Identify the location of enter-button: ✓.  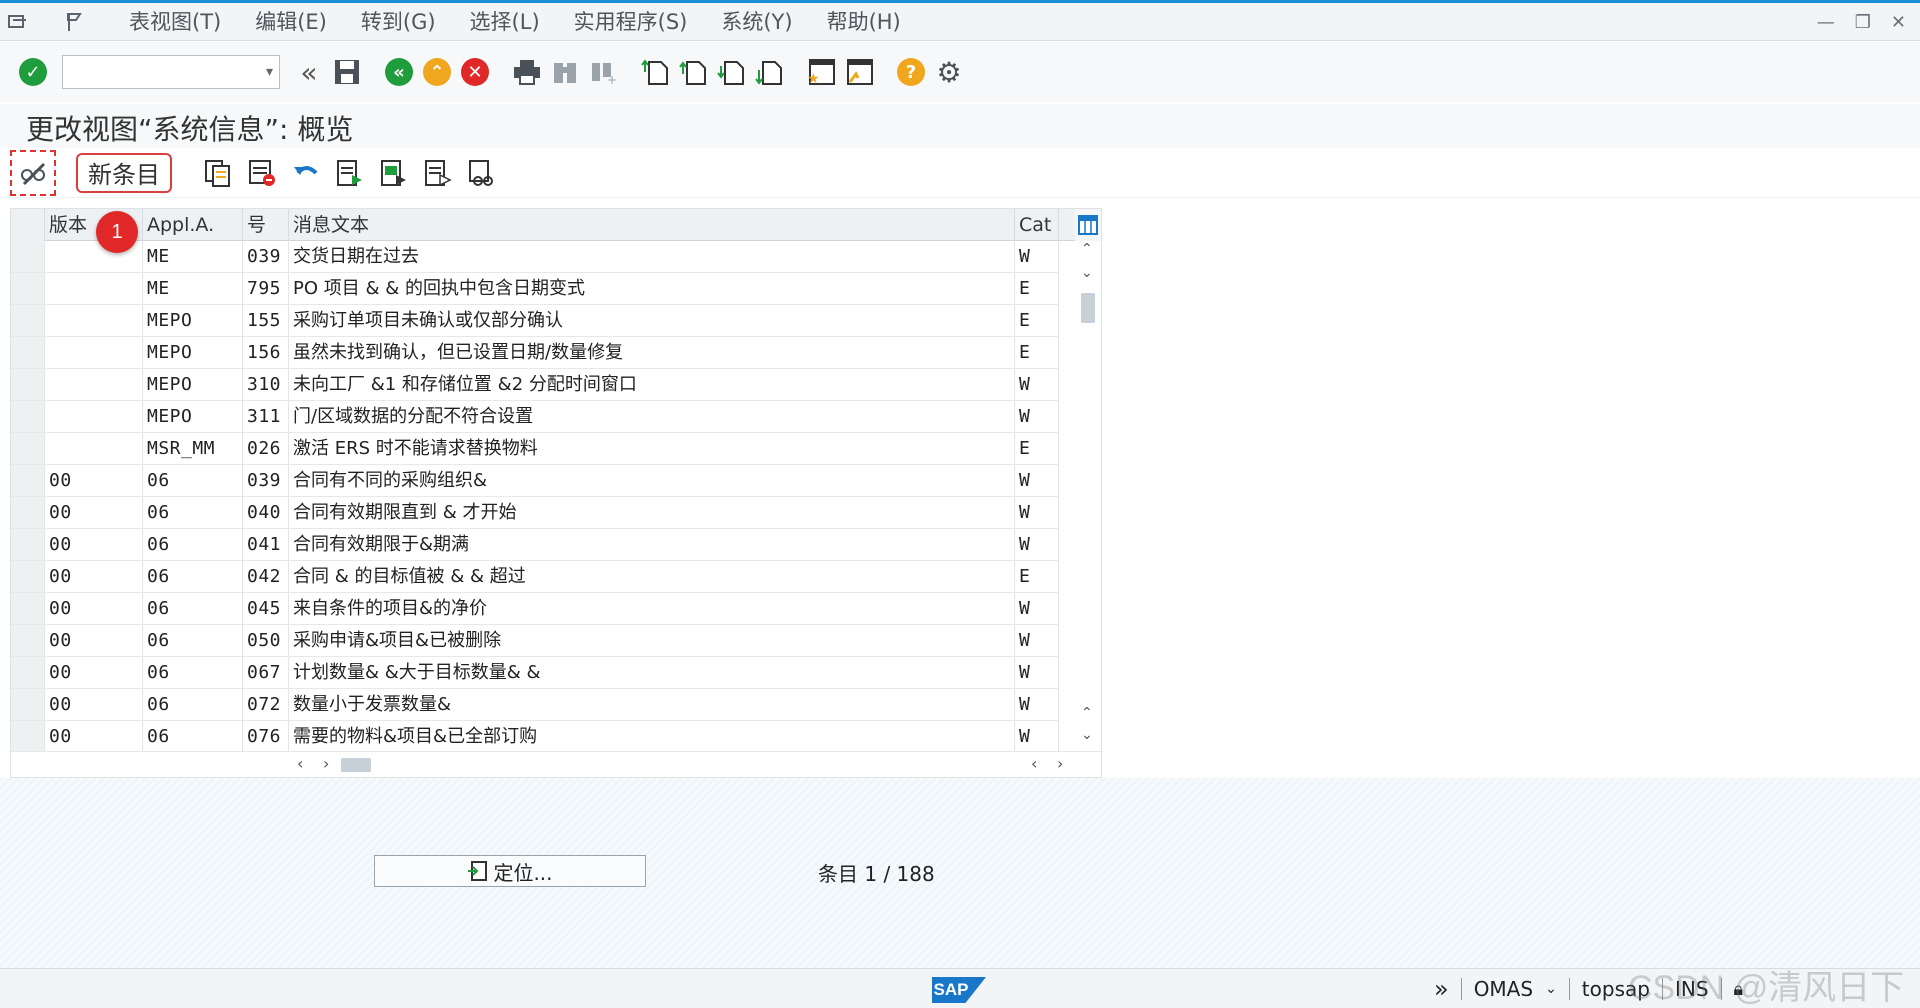
(33, 72).